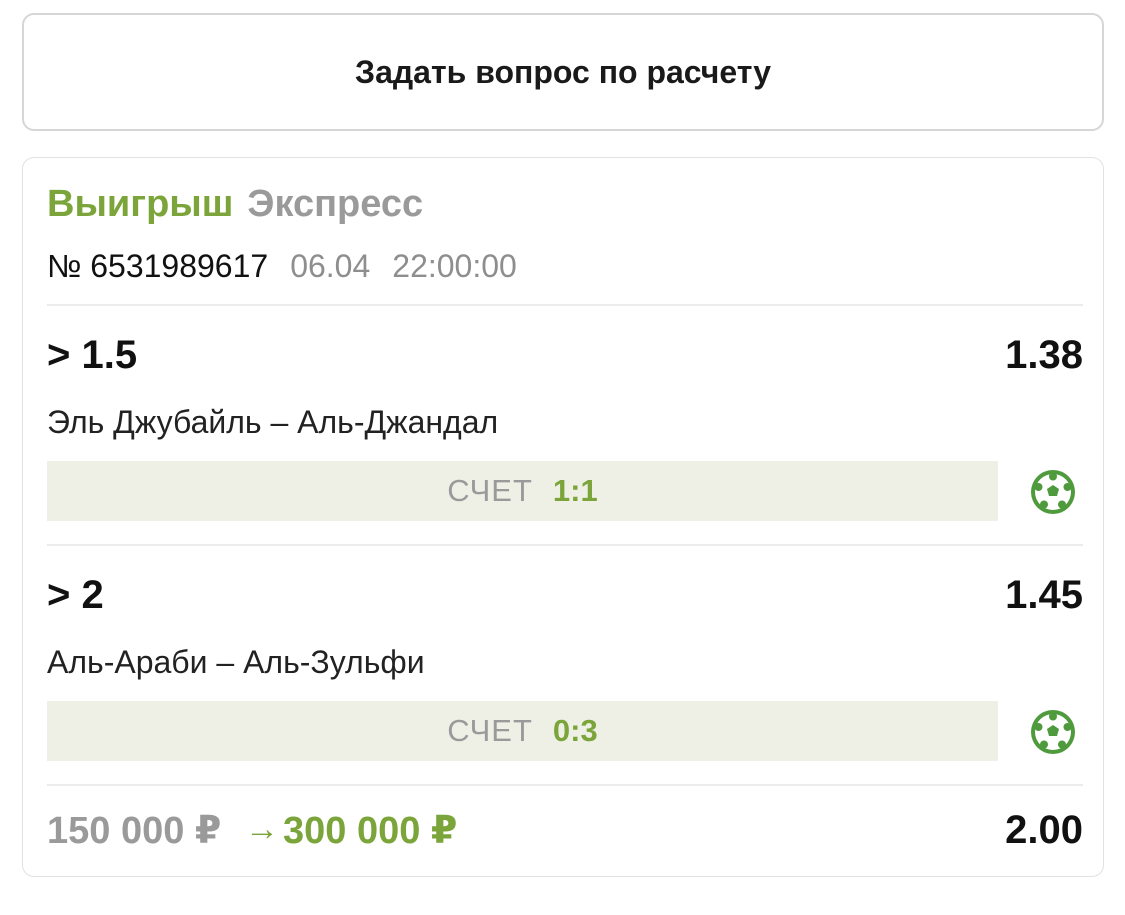  What do you see at coordinates (330, 266) in the screenshot?
I see `bet-date: 06.04` at bounding box center [330, 266].